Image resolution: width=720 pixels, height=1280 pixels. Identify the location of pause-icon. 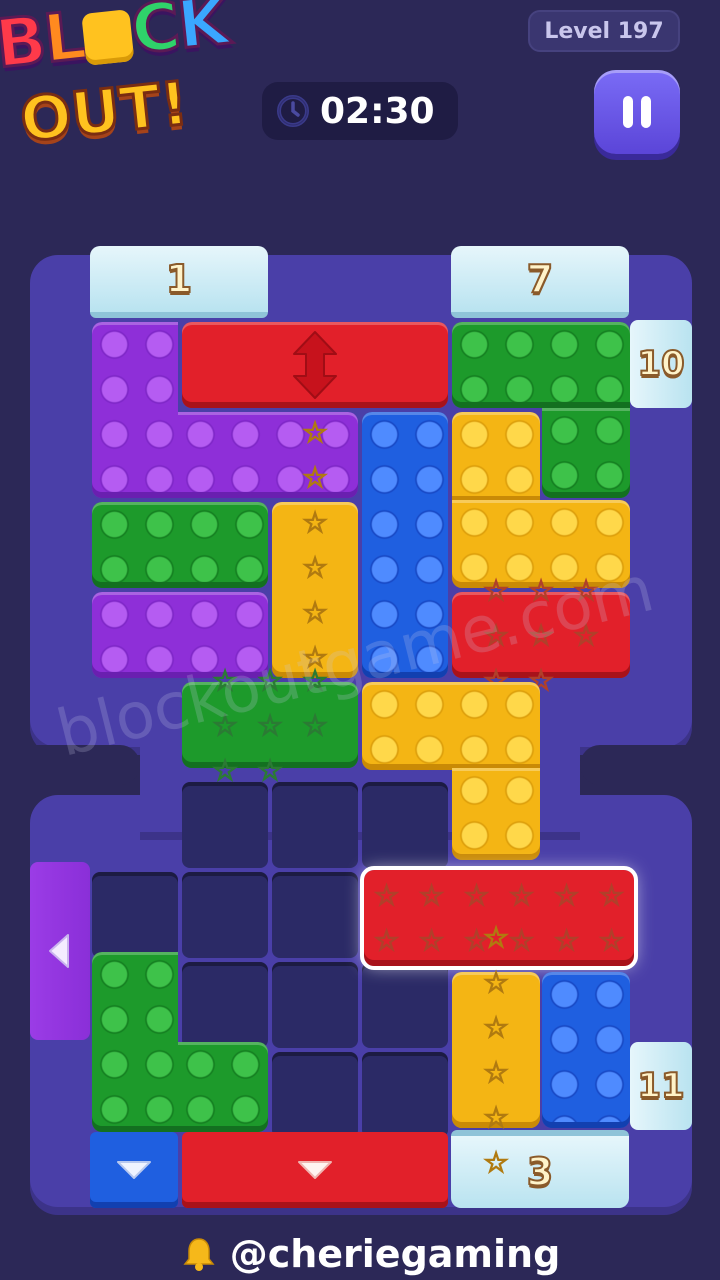
(637, 112).